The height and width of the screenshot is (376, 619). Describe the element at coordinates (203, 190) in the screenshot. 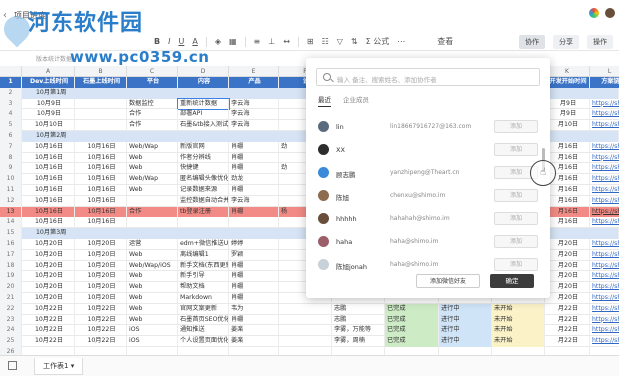

I see `cell: 记录数据来源` at that location.